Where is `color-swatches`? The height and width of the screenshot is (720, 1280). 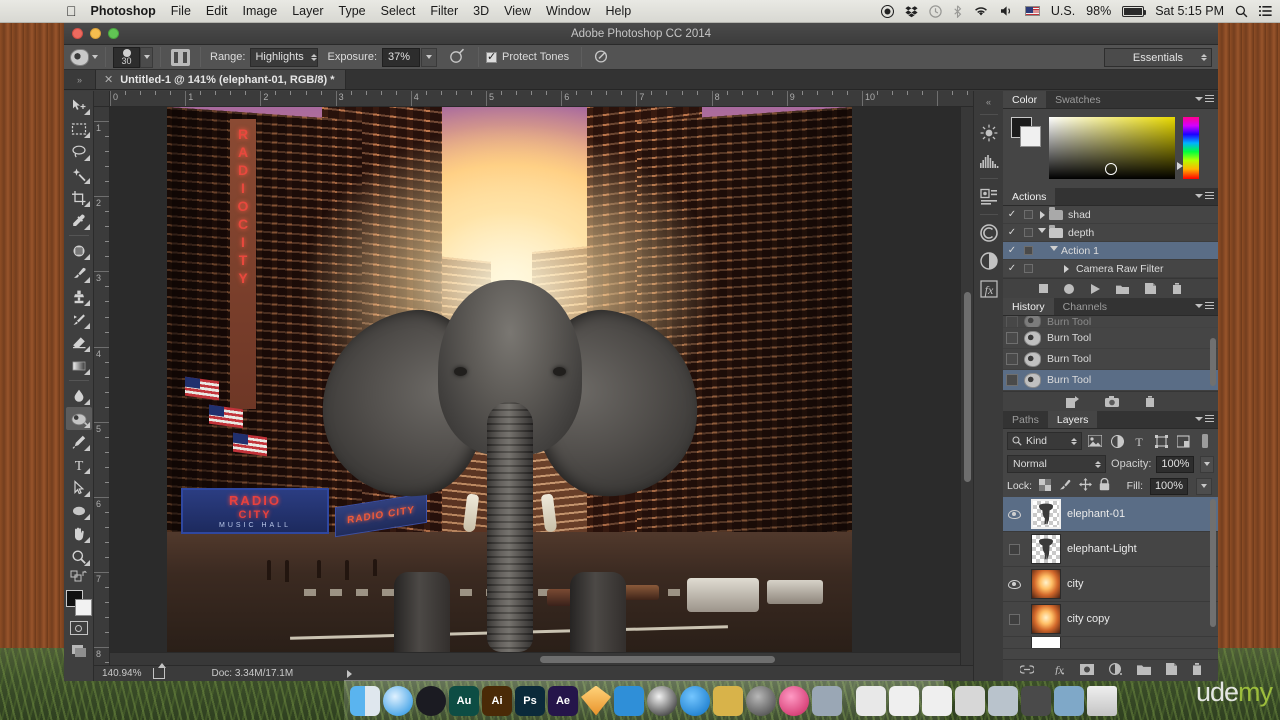
color-swatches is located at coordinates (78, 603).